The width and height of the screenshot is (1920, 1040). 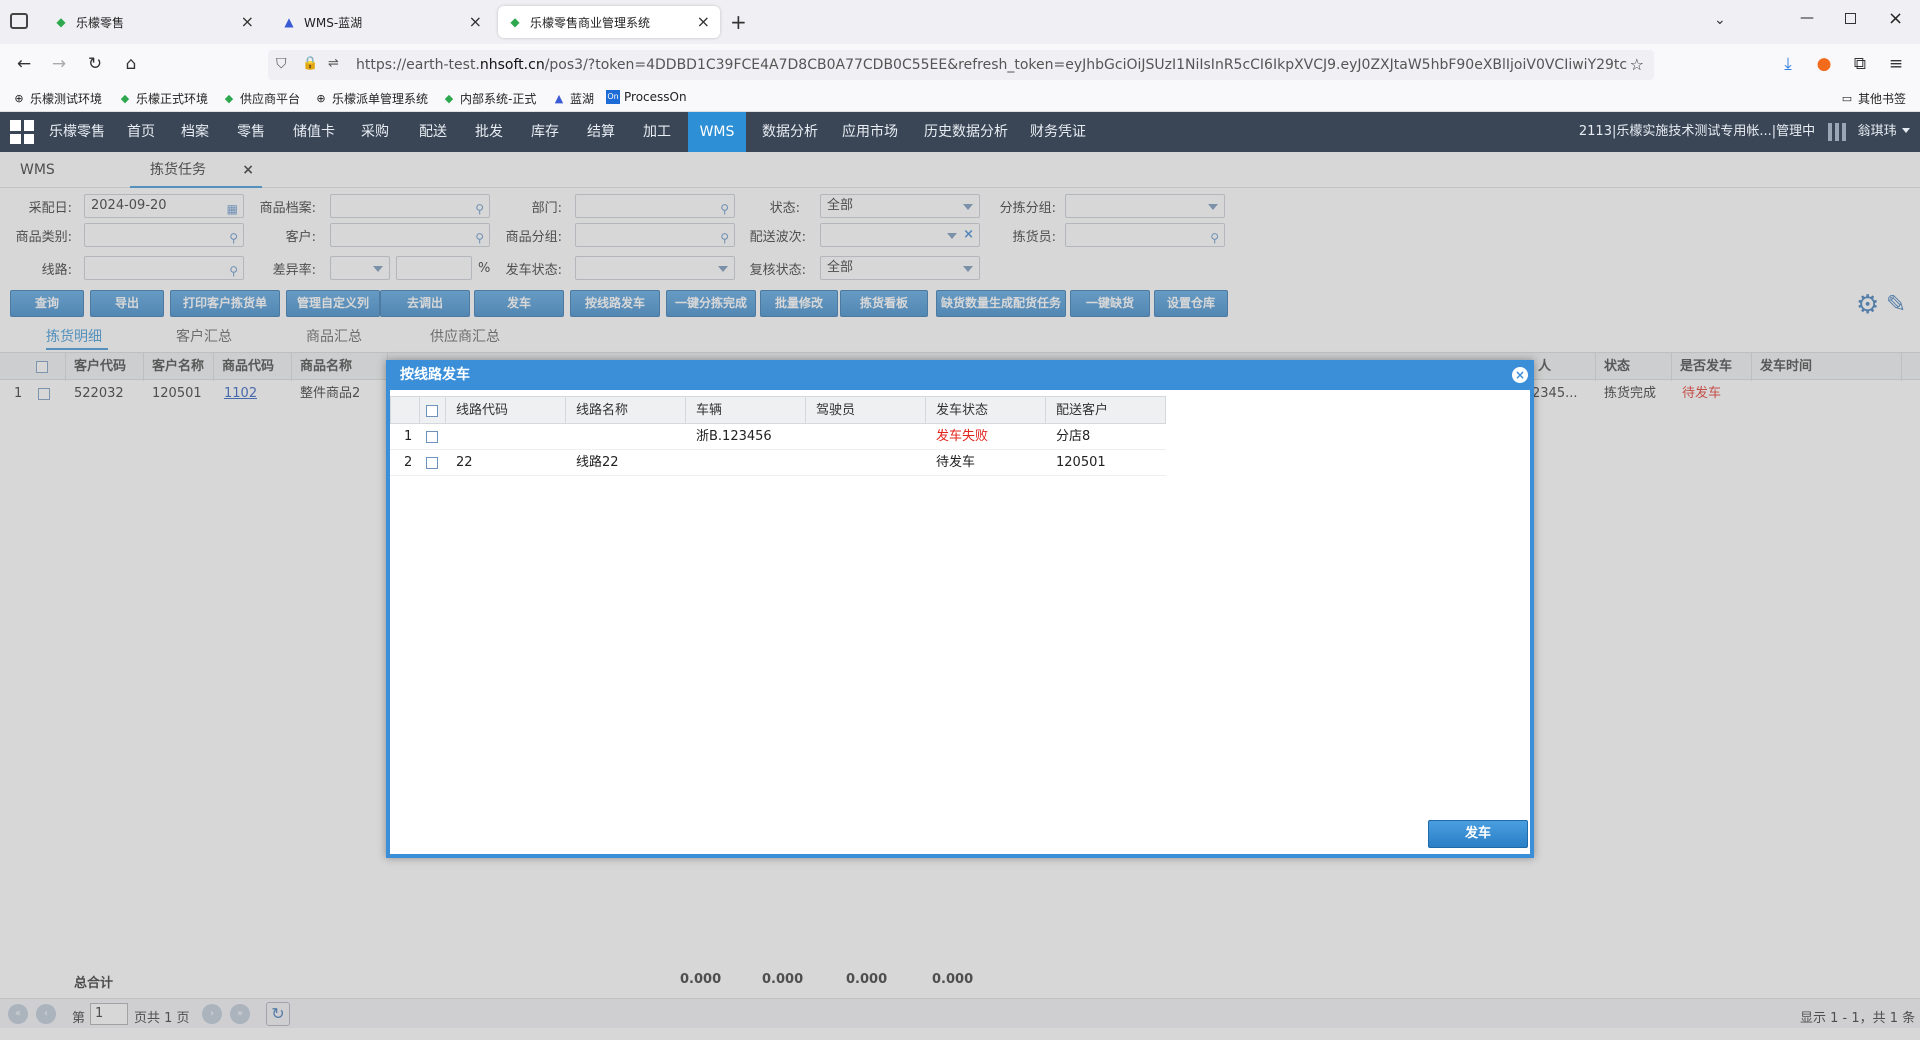 What do you see at coordinates (1058, 132) in the screenshot?
I see `menu-item-finance: 财务凭证` at bounding box center [1058, 132].